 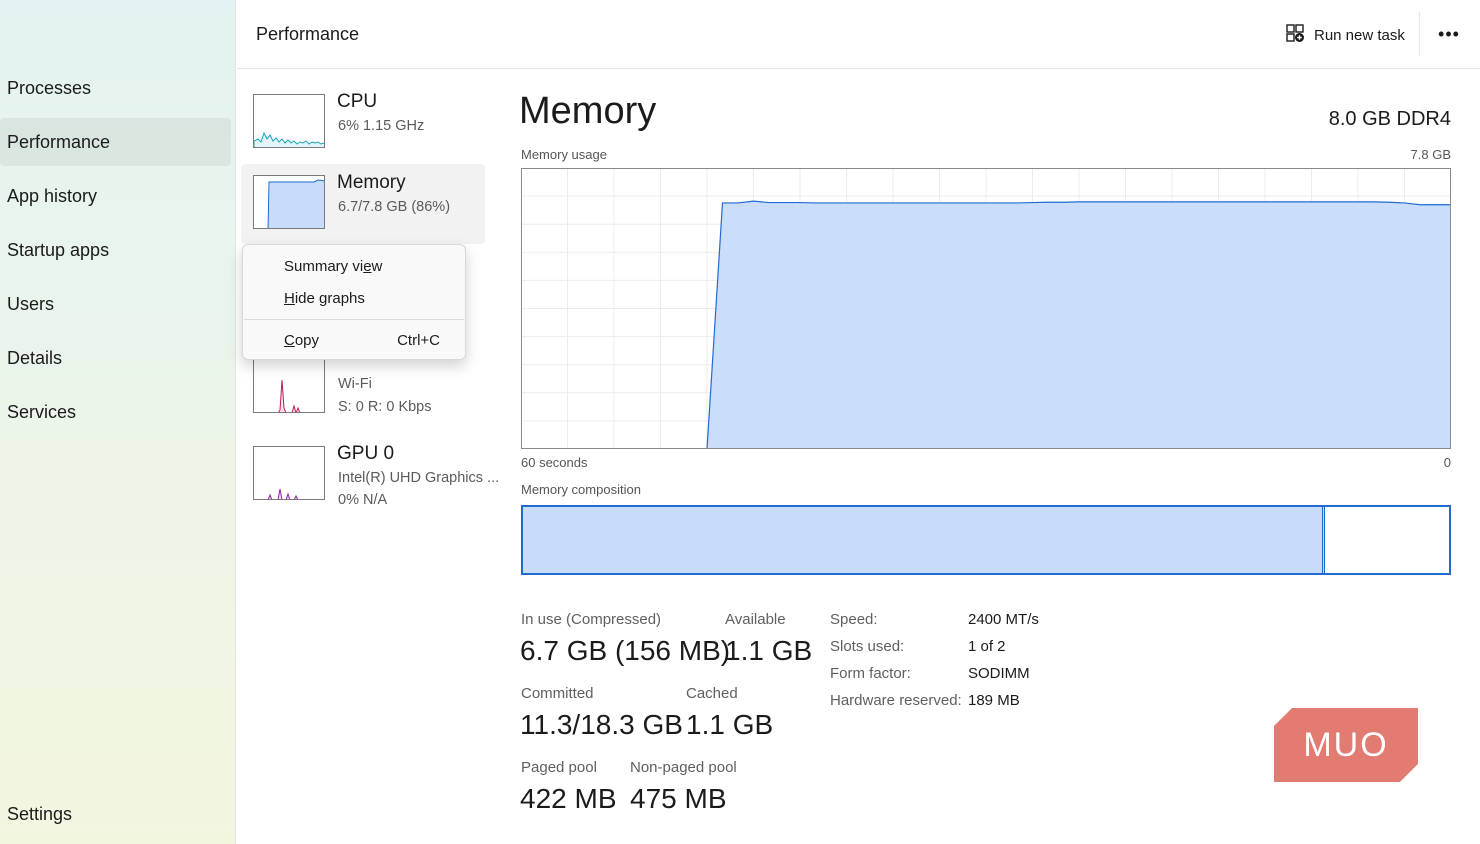 What do you see at coordinates (867, 646) in the screenshot?
I see `slots-used-key: Slots used:` at bounding box center [867, 646].